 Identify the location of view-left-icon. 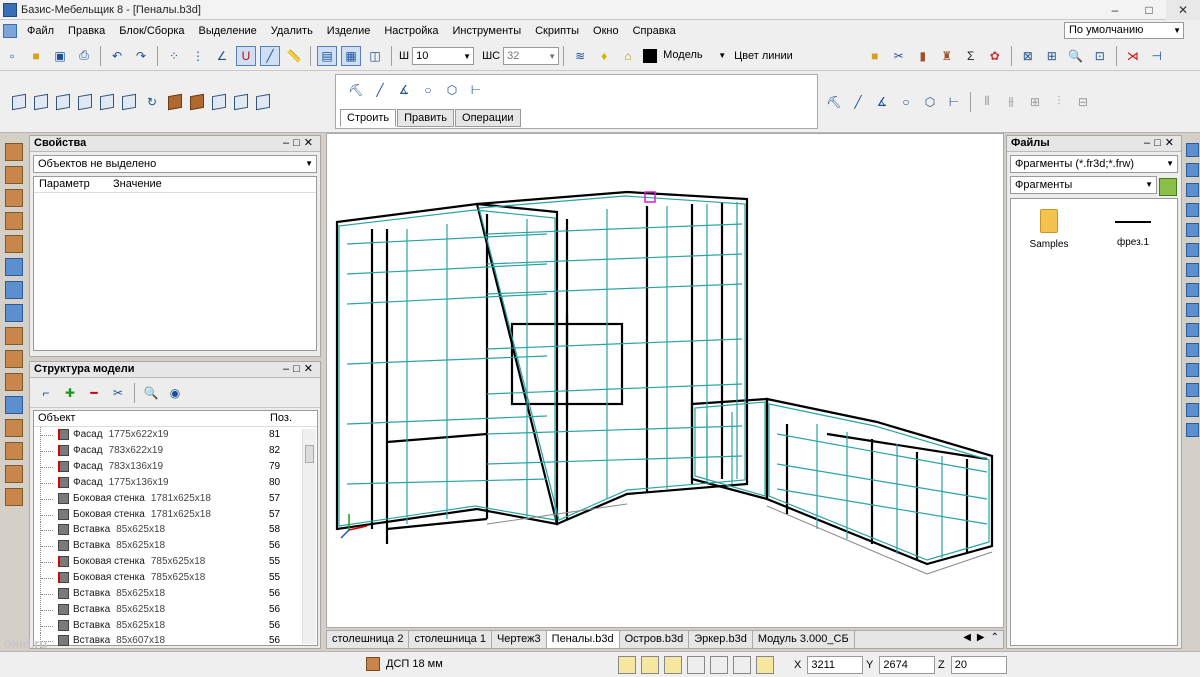
(63, 101).